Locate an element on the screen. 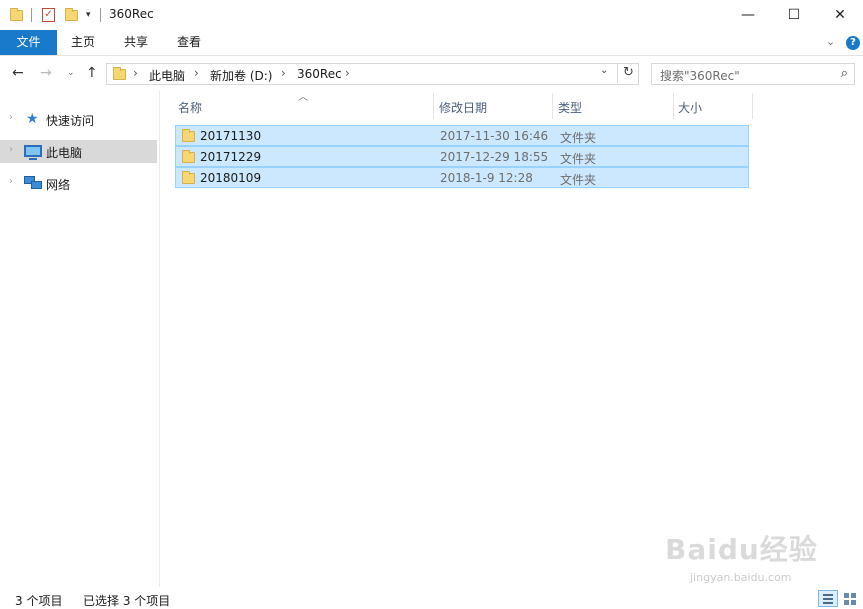 The image size is (863, 609). nav-item-label: 此电脑 is located at coordinates (64, 153).